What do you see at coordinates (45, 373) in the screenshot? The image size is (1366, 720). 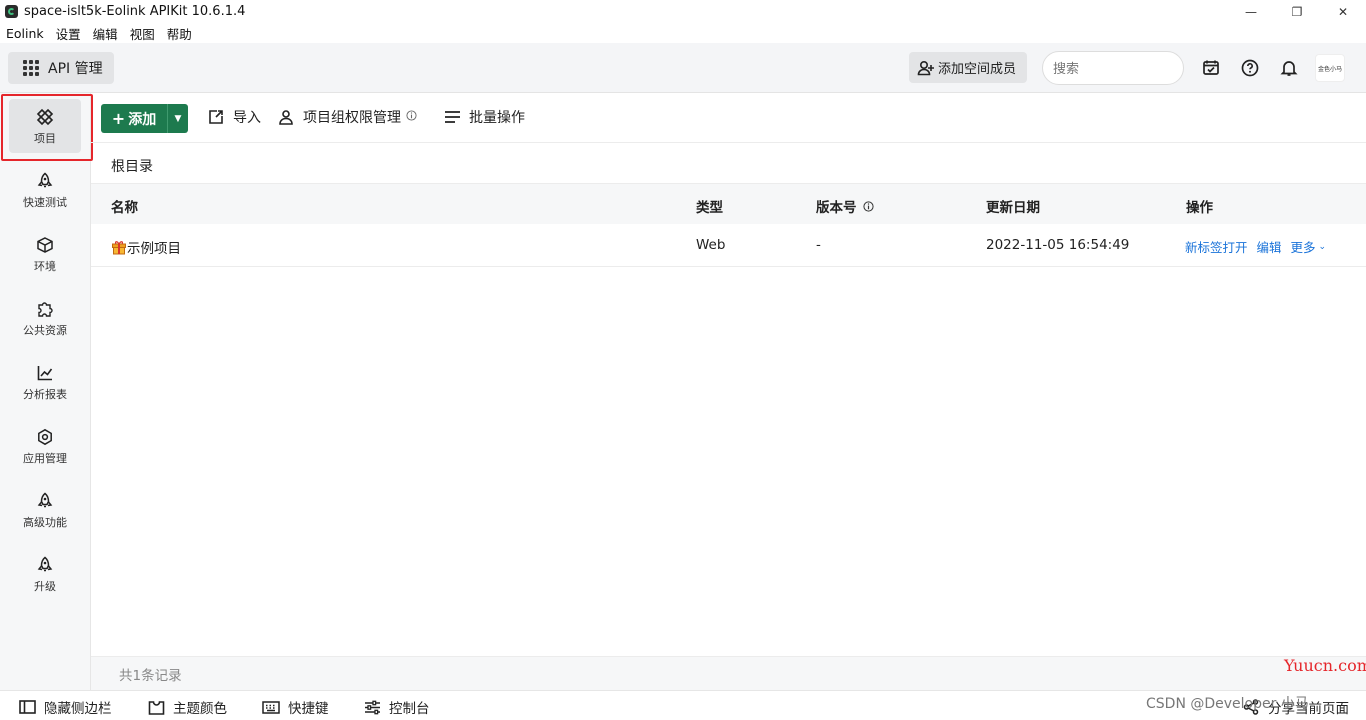 I see `chart-icon` at bounding box center [45, 373].